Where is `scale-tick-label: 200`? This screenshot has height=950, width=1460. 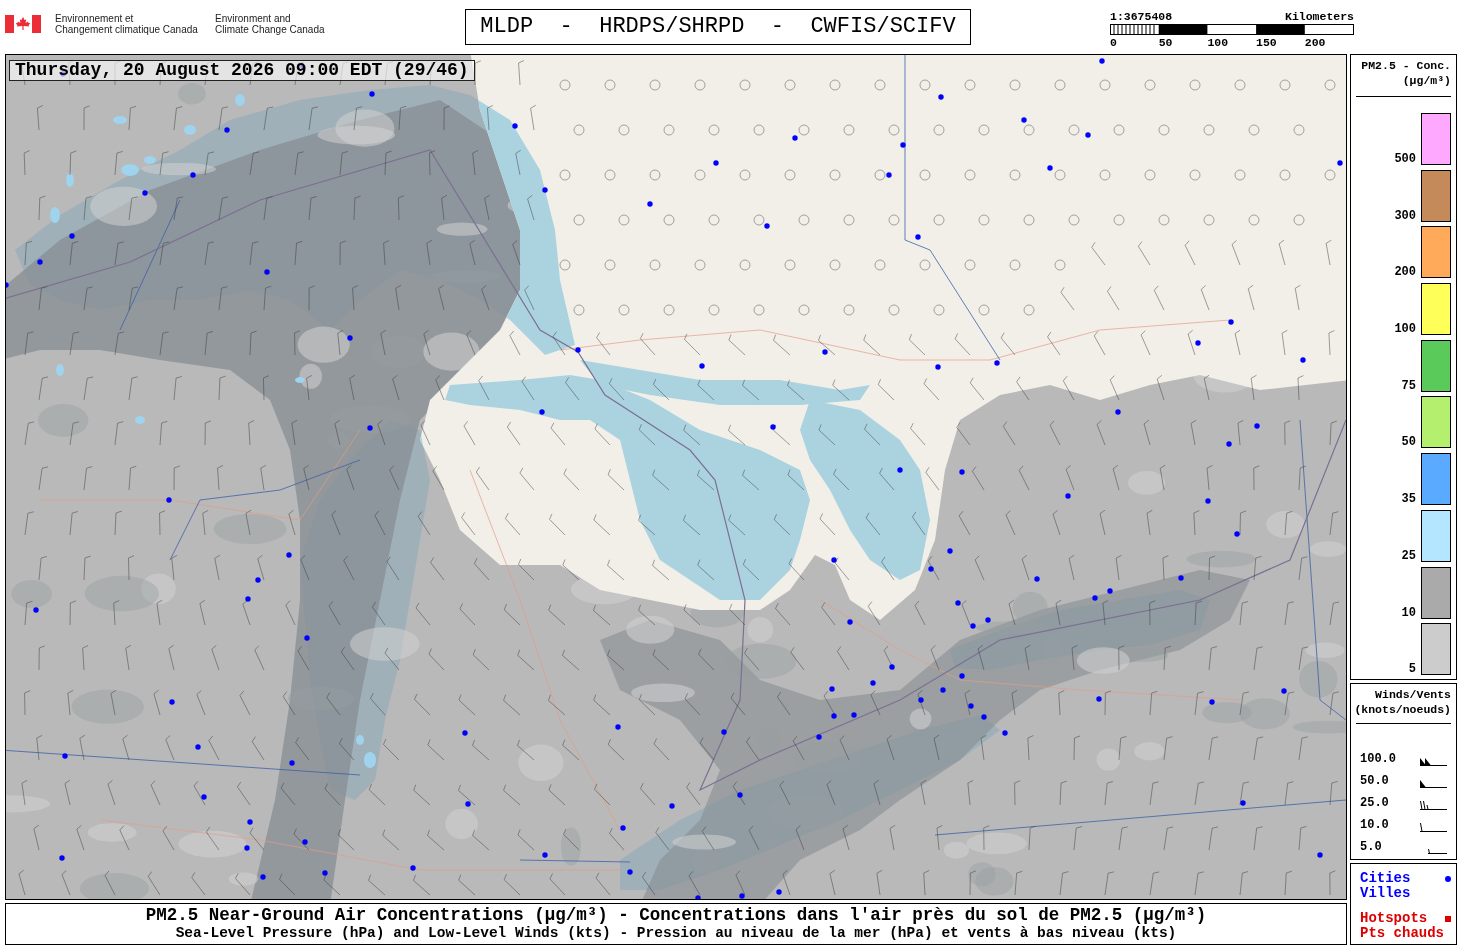
scale-tick-label: 200 is located at coordinates (1315, 43).